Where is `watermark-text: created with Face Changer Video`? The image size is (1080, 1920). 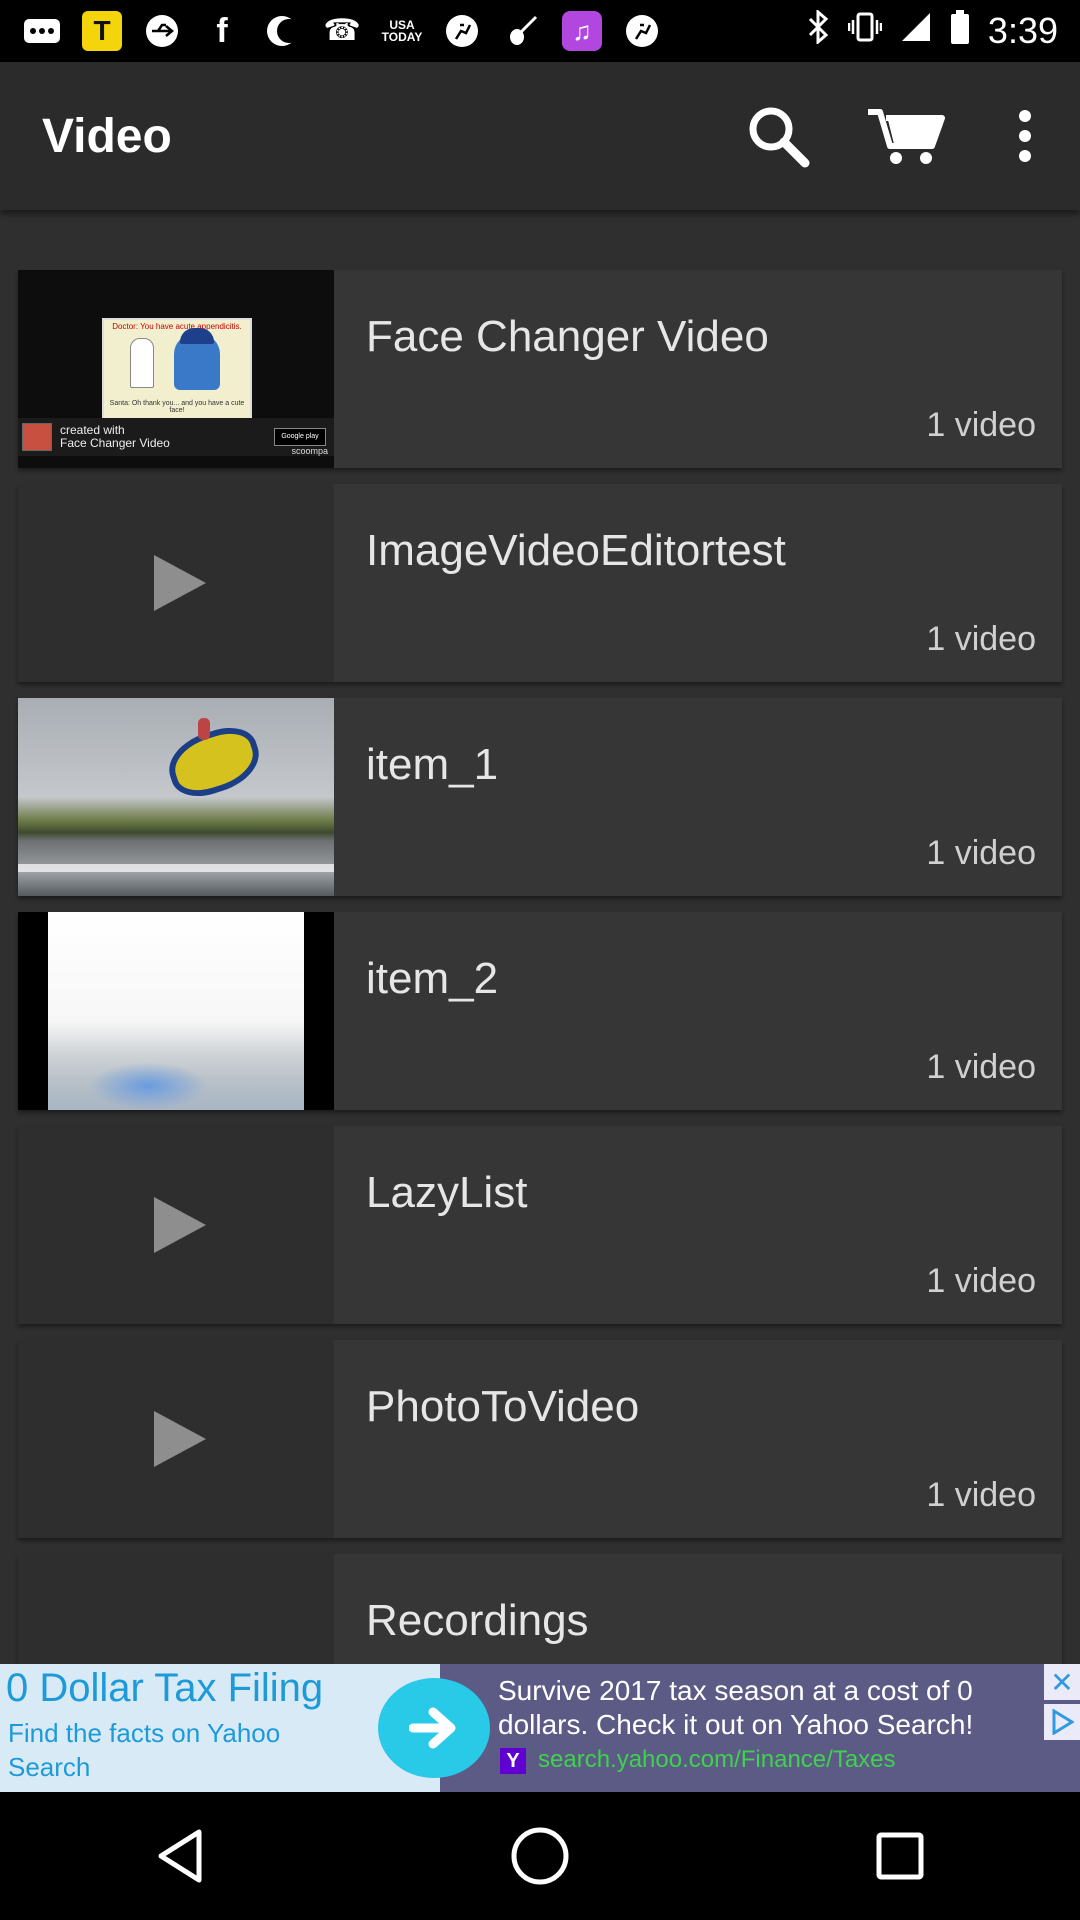 watermark-text: created with Face Changer Video is located at coordinates (115, 437).